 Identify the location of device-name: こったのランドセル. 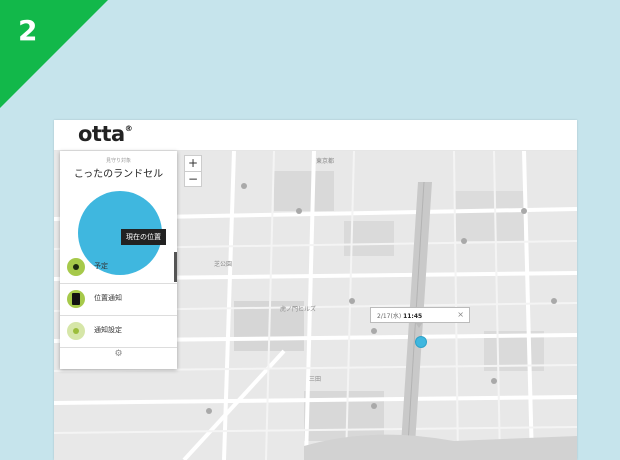
(118, 174).